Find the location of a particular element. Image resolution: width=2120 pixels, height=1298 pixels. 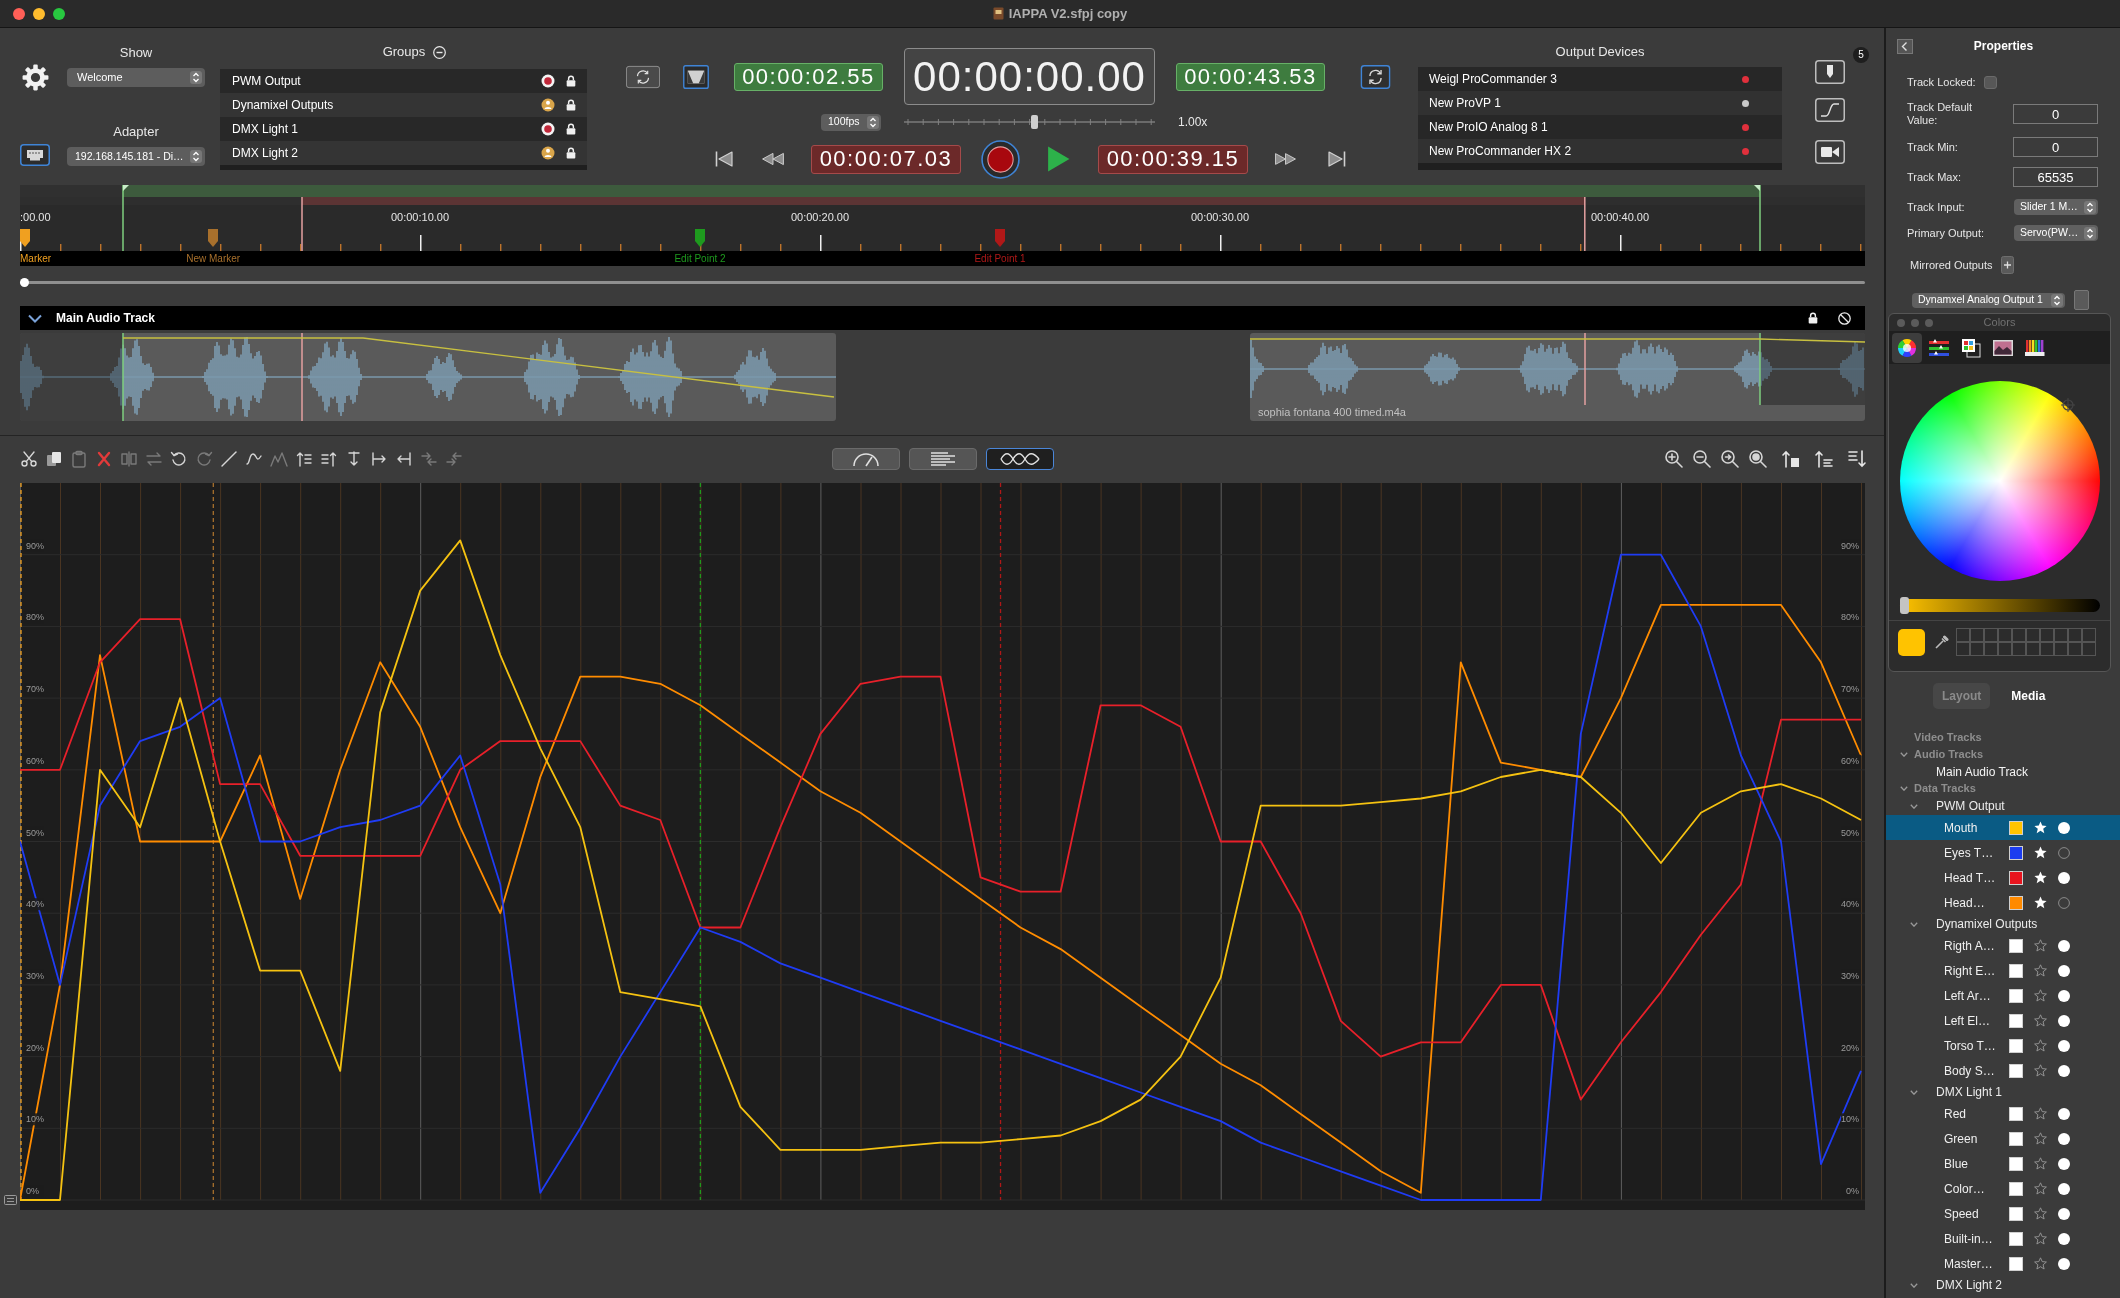

popup-button: Welcome is located at coordinates (136, 77).